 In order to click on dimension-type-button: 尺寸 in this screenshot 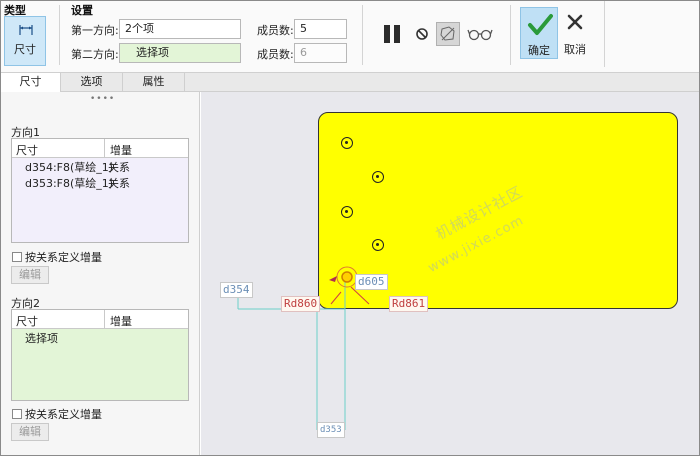, I will do `click(25, 41)`.